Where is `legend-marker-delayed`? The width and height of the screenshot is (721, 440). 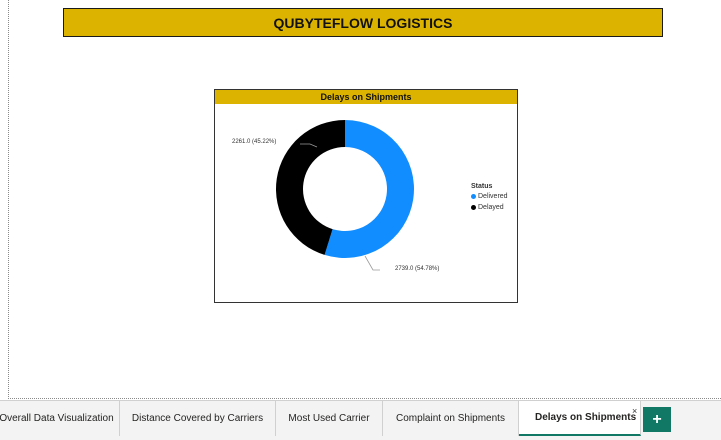 legend-marker-delayed is located at coordinates (473, 207).